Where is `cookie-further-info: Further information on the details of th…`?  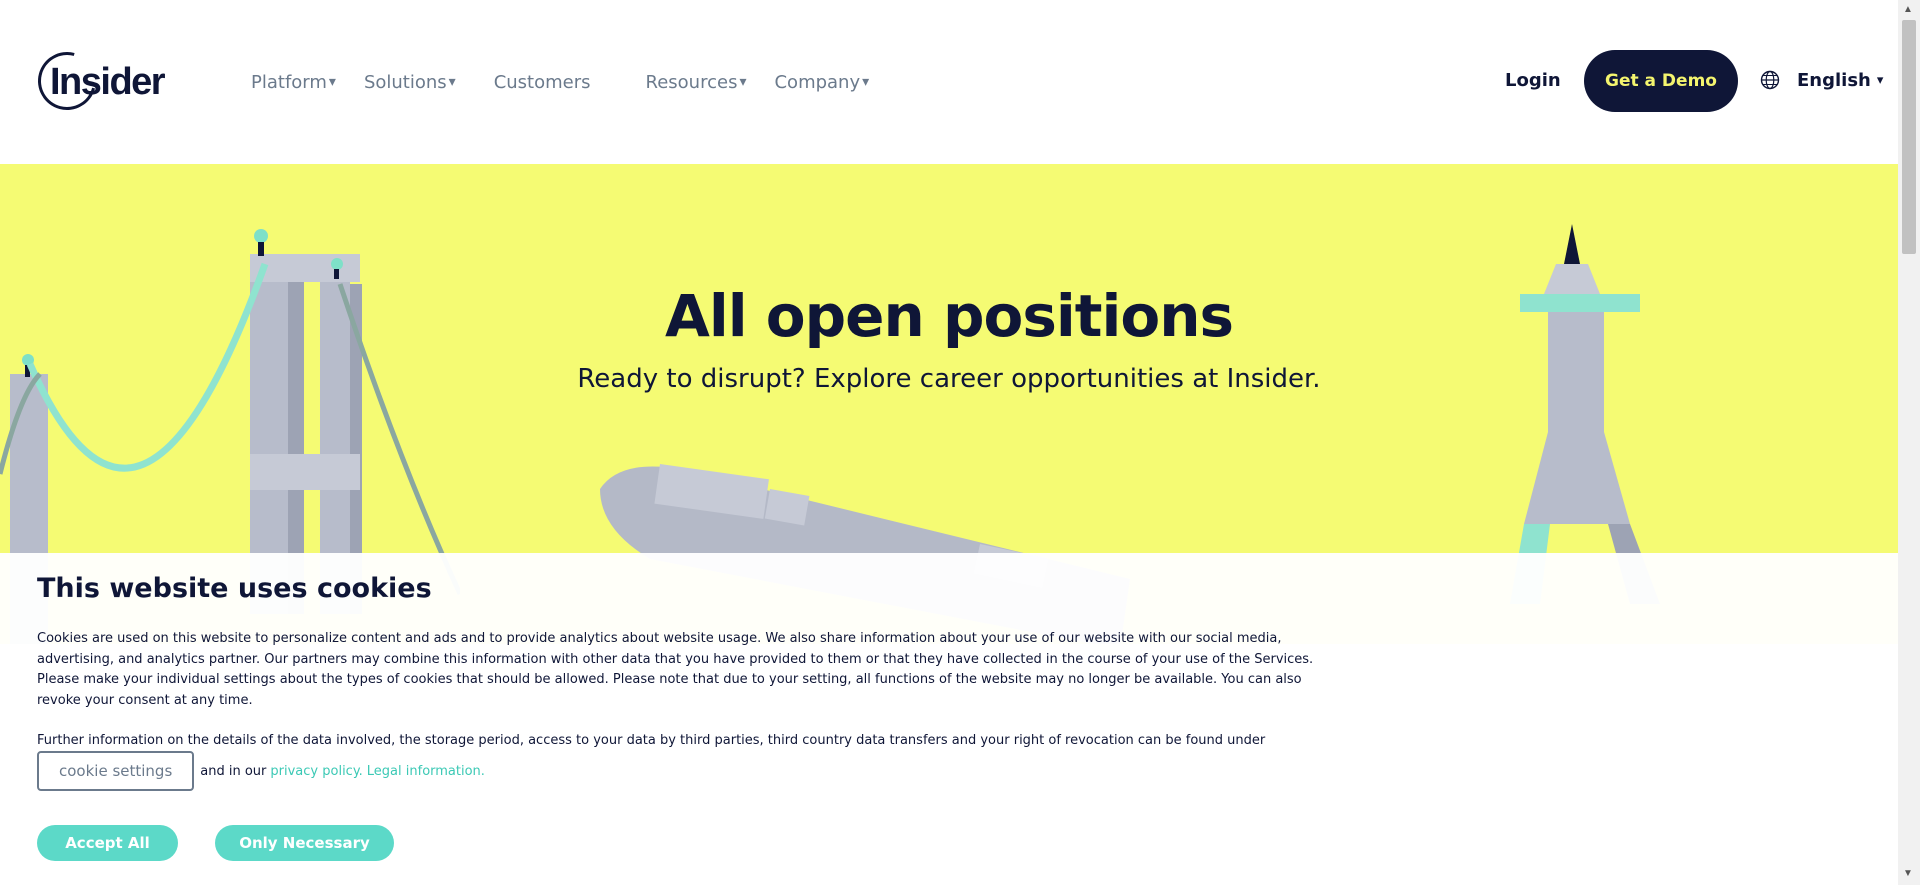
cookie-further-info: Further information on the details of th… is located at coordinates (651, 740).